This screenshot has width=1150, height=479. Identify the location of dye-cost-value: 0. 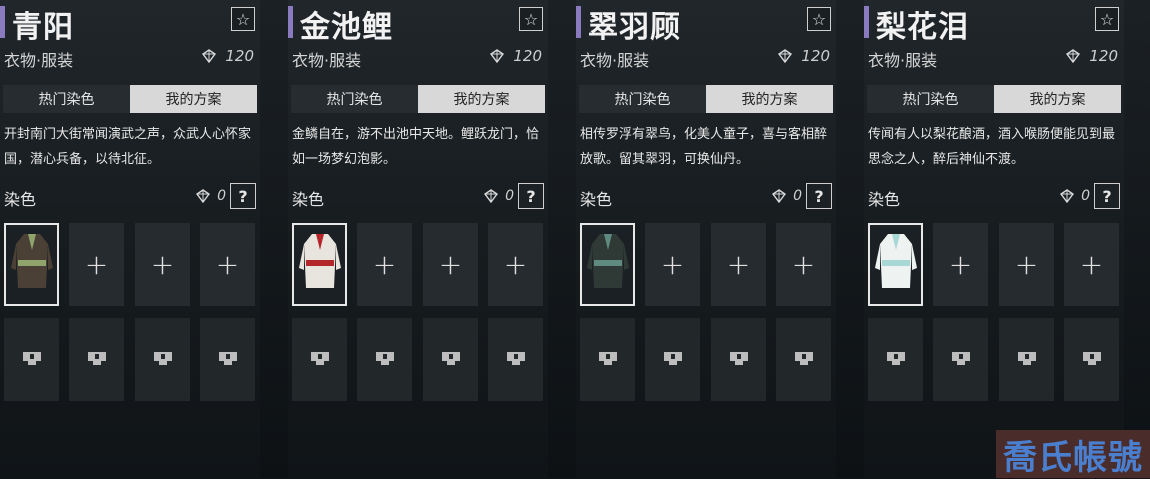
(797, 196).